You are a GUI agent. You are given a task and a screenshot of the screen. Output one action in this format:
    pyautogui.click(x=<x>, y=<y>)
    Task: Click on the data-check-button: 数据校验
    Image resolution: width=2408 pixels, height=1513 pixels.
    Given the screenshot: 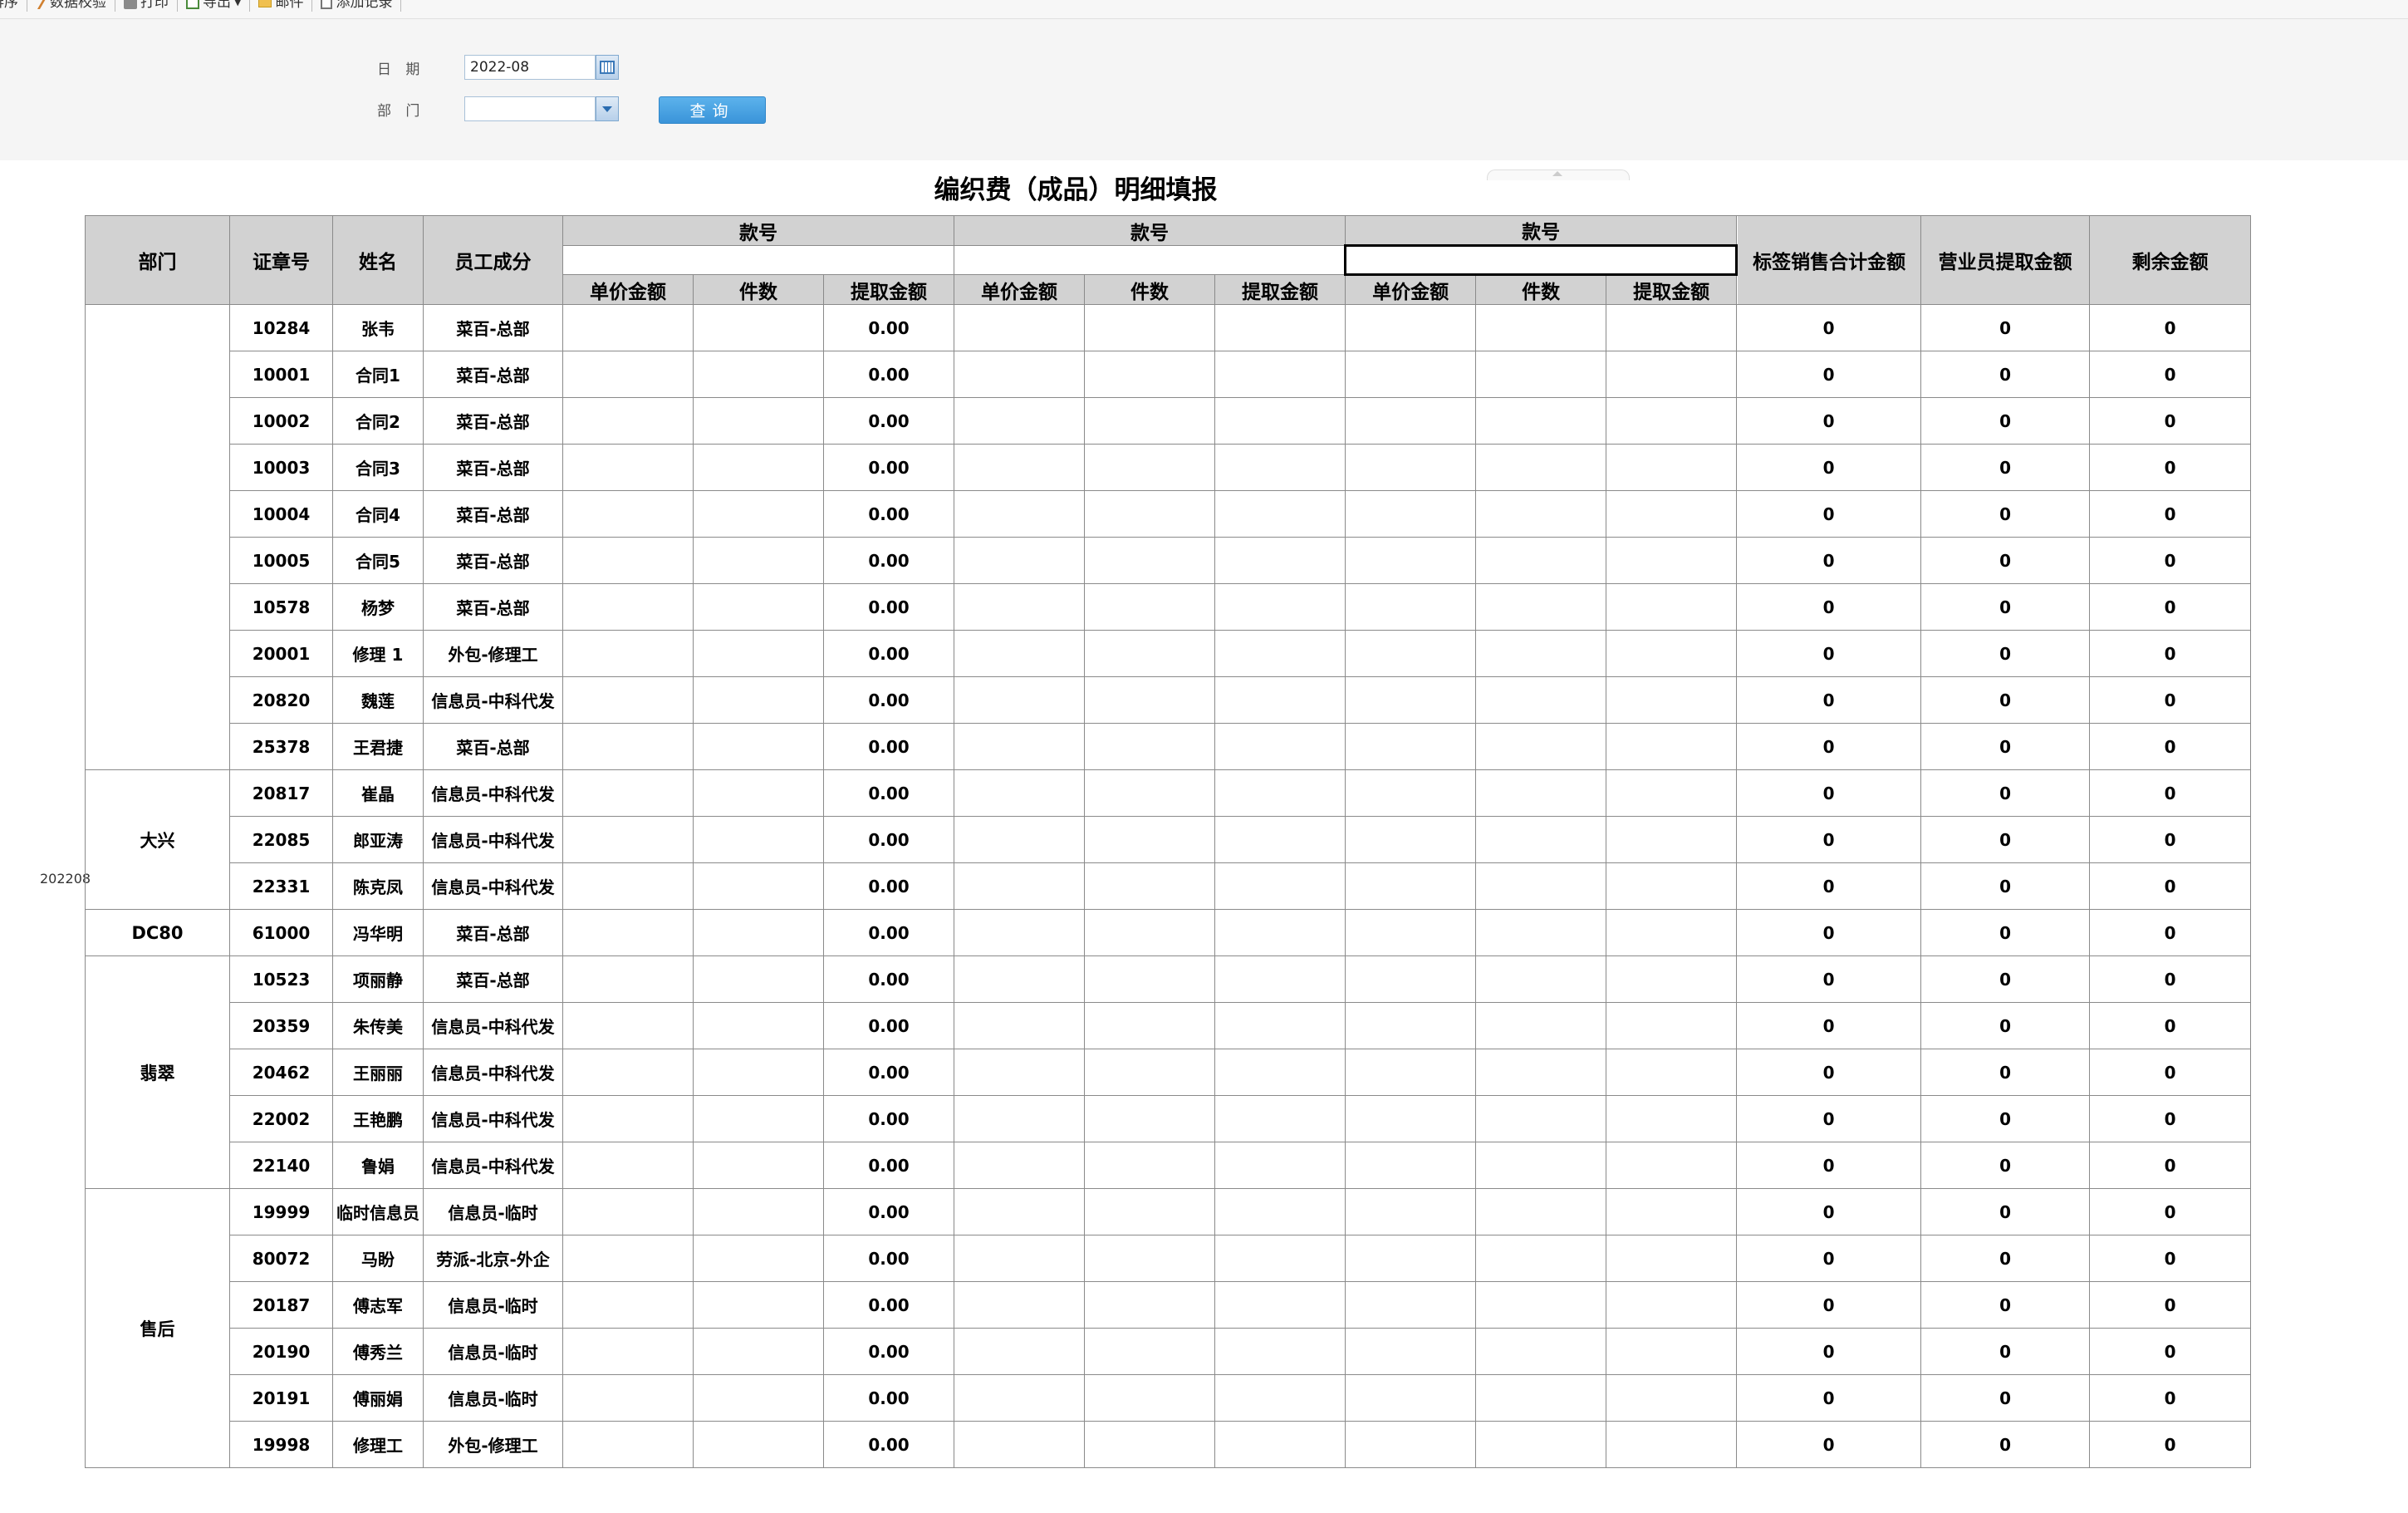 What is the action you would take?
    pyautogui.click(x=71, y=8)
    